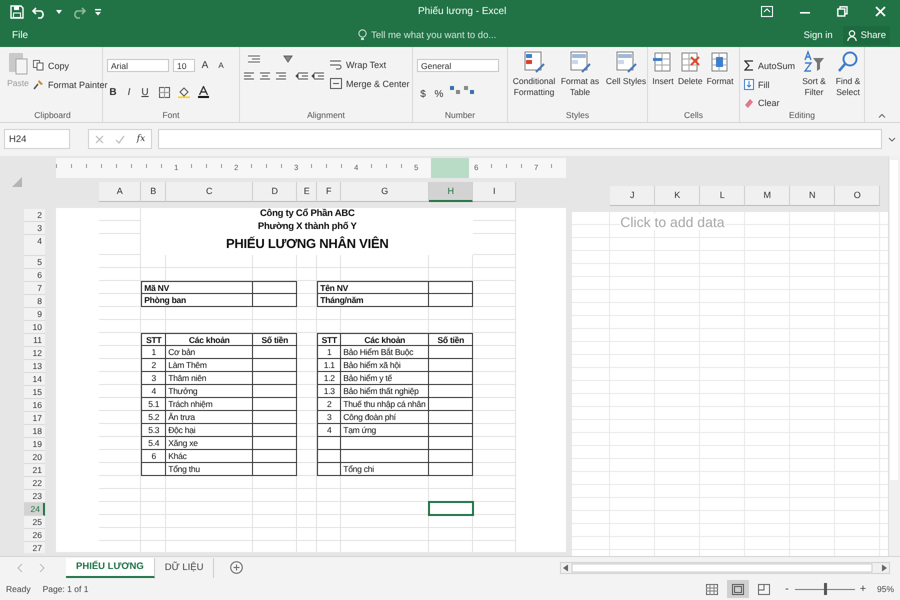 Image resolution: width=900 pixels, height=600 pixels. Describe the element at coordinates (307, 192) in the screenshot. I see `column-header: E` at that location.